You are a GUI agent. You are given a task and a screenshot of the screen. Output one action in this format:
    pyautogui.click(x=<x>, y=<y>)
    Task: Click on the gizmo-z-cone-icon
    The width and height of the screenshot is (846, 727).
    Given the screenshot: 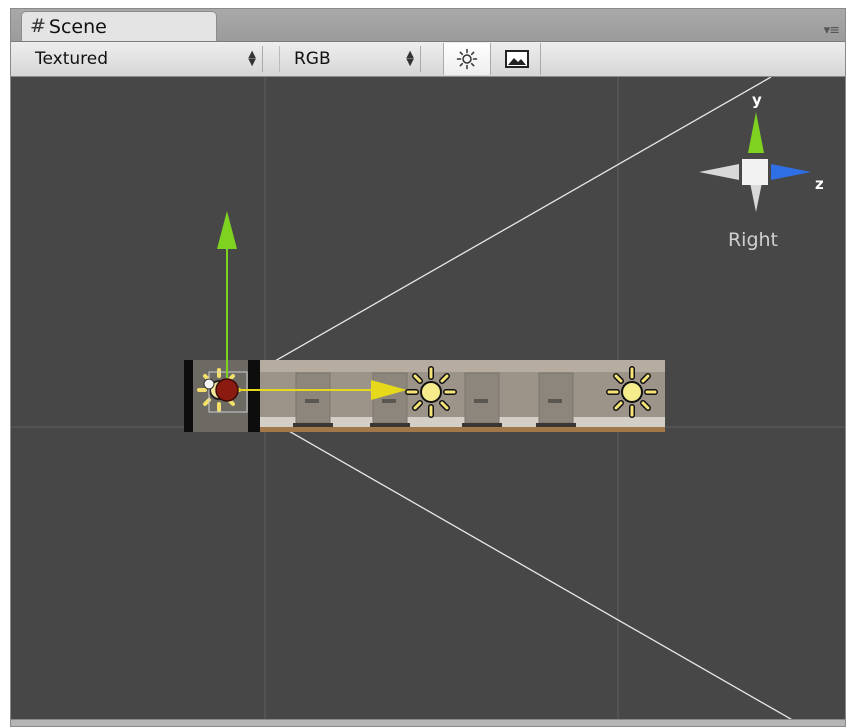 What is the action you would take?
    pyautogui.click(x=791, y=172)
    